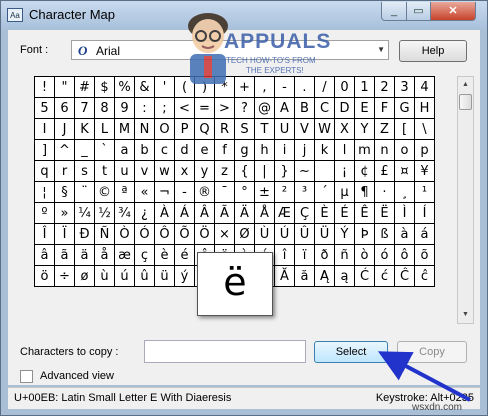 The height and width of the screenshot is (416, 488). I want to click on character-cell: y, so click(204, 171).